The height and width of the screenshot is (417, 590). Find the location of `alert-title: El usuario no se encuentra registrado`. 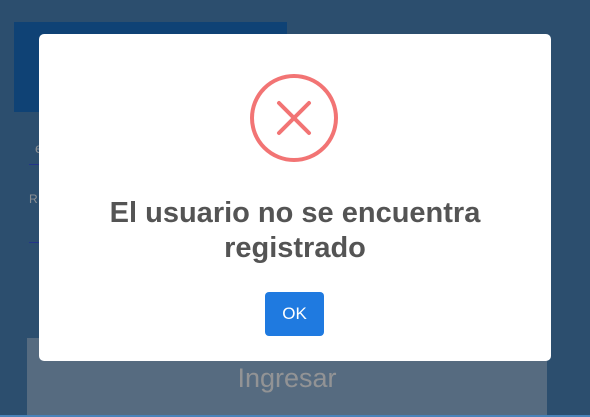

alert-title: El usuario no se encuentra registrado is located at coordinates (295, 230).